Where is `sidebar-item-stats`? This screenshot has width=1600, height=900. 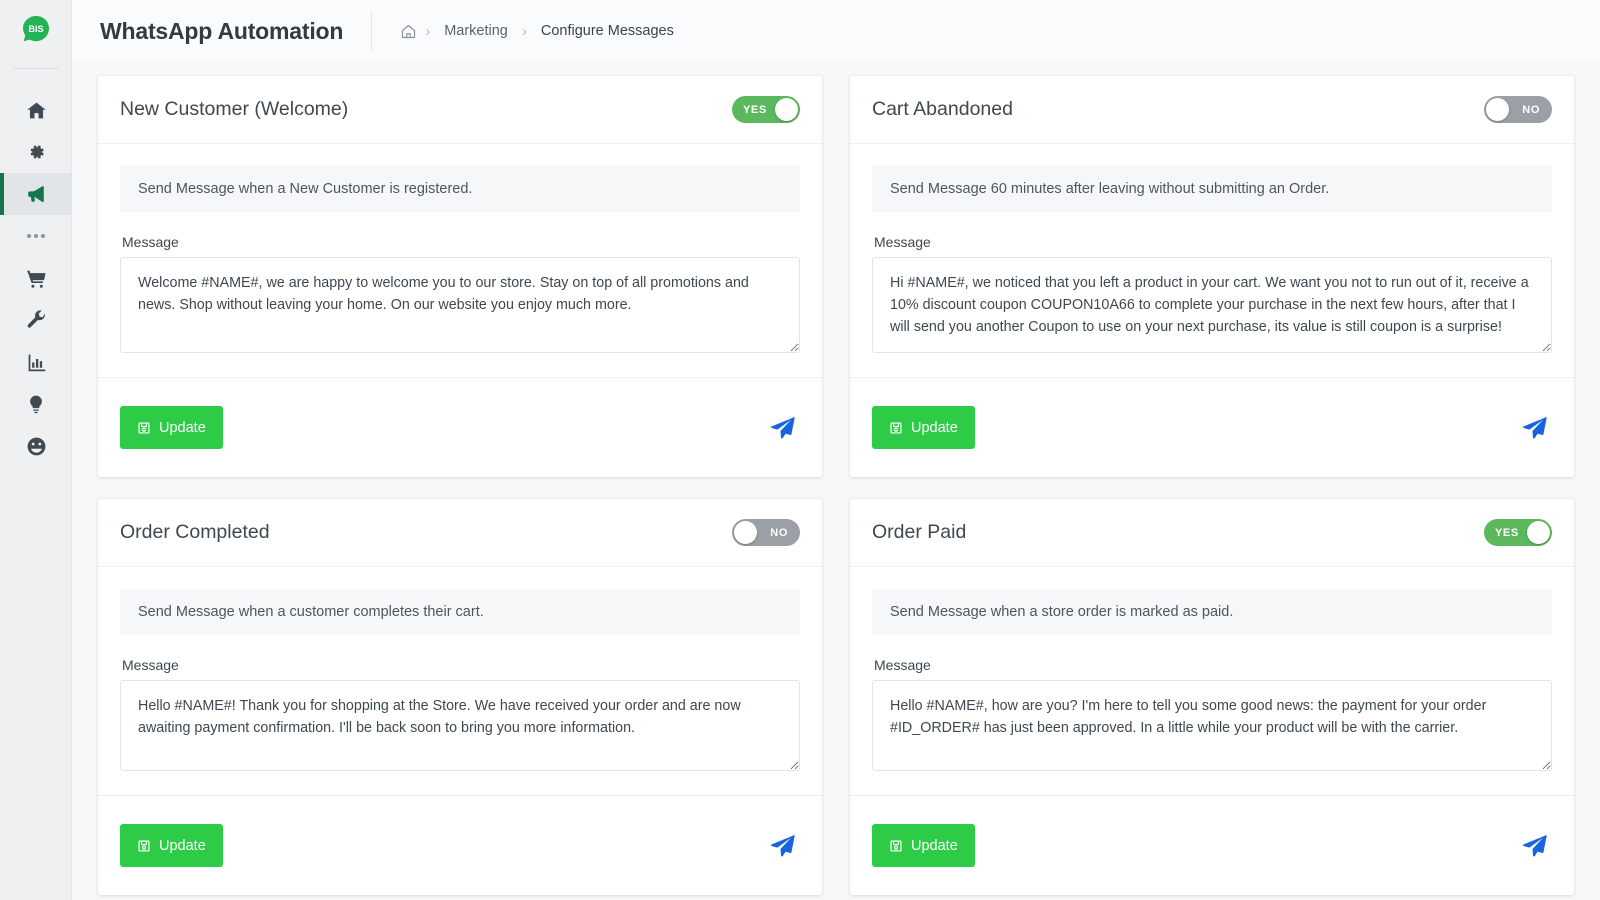 sidebar-item-stats is located at coordinates (36, 362).